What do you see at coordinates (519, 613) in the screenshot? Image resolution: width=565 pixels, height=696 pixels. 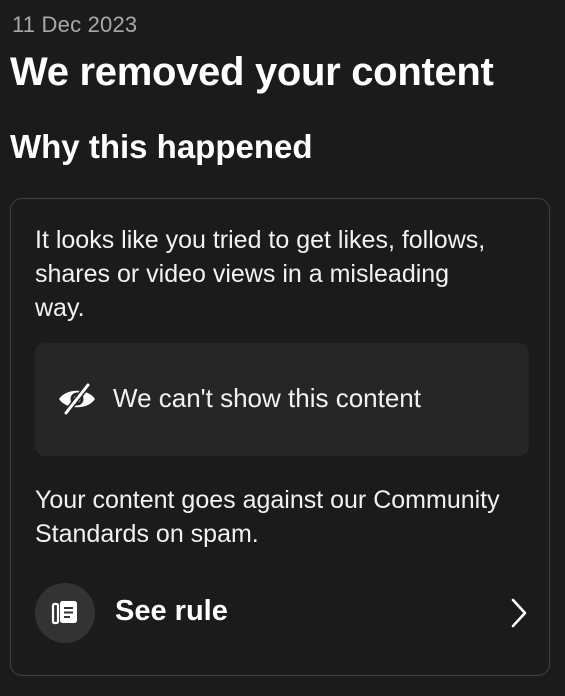 I see `chevron-right-icon` at bounding box center [519, 613].